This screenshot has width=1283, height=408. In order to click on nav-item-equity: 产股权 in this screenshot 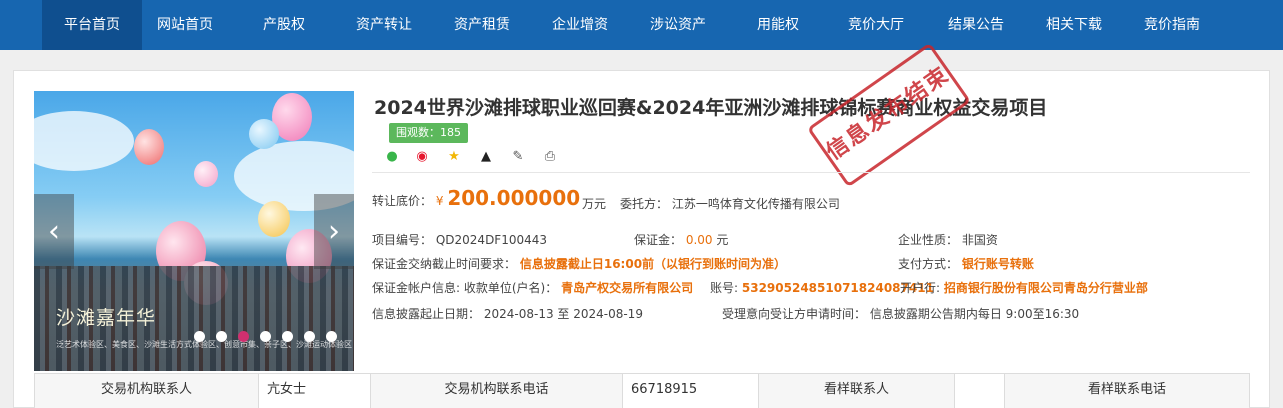, I will do `click(284, 25)`.